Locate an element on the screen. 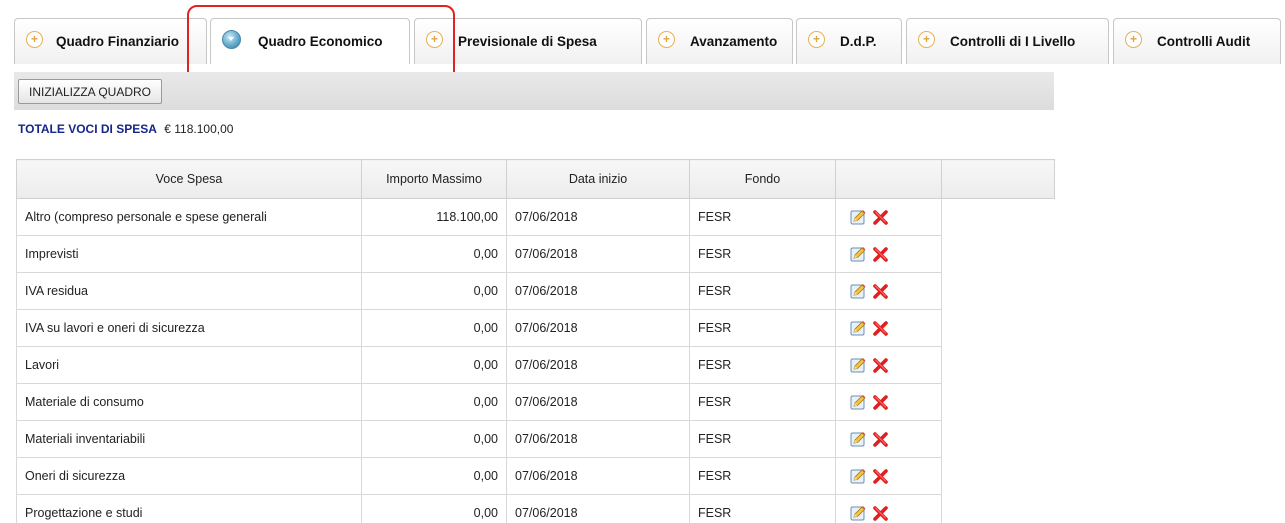  initialize-button: INIZIALIZZA QUADRO is located at coordinates (90, 91).